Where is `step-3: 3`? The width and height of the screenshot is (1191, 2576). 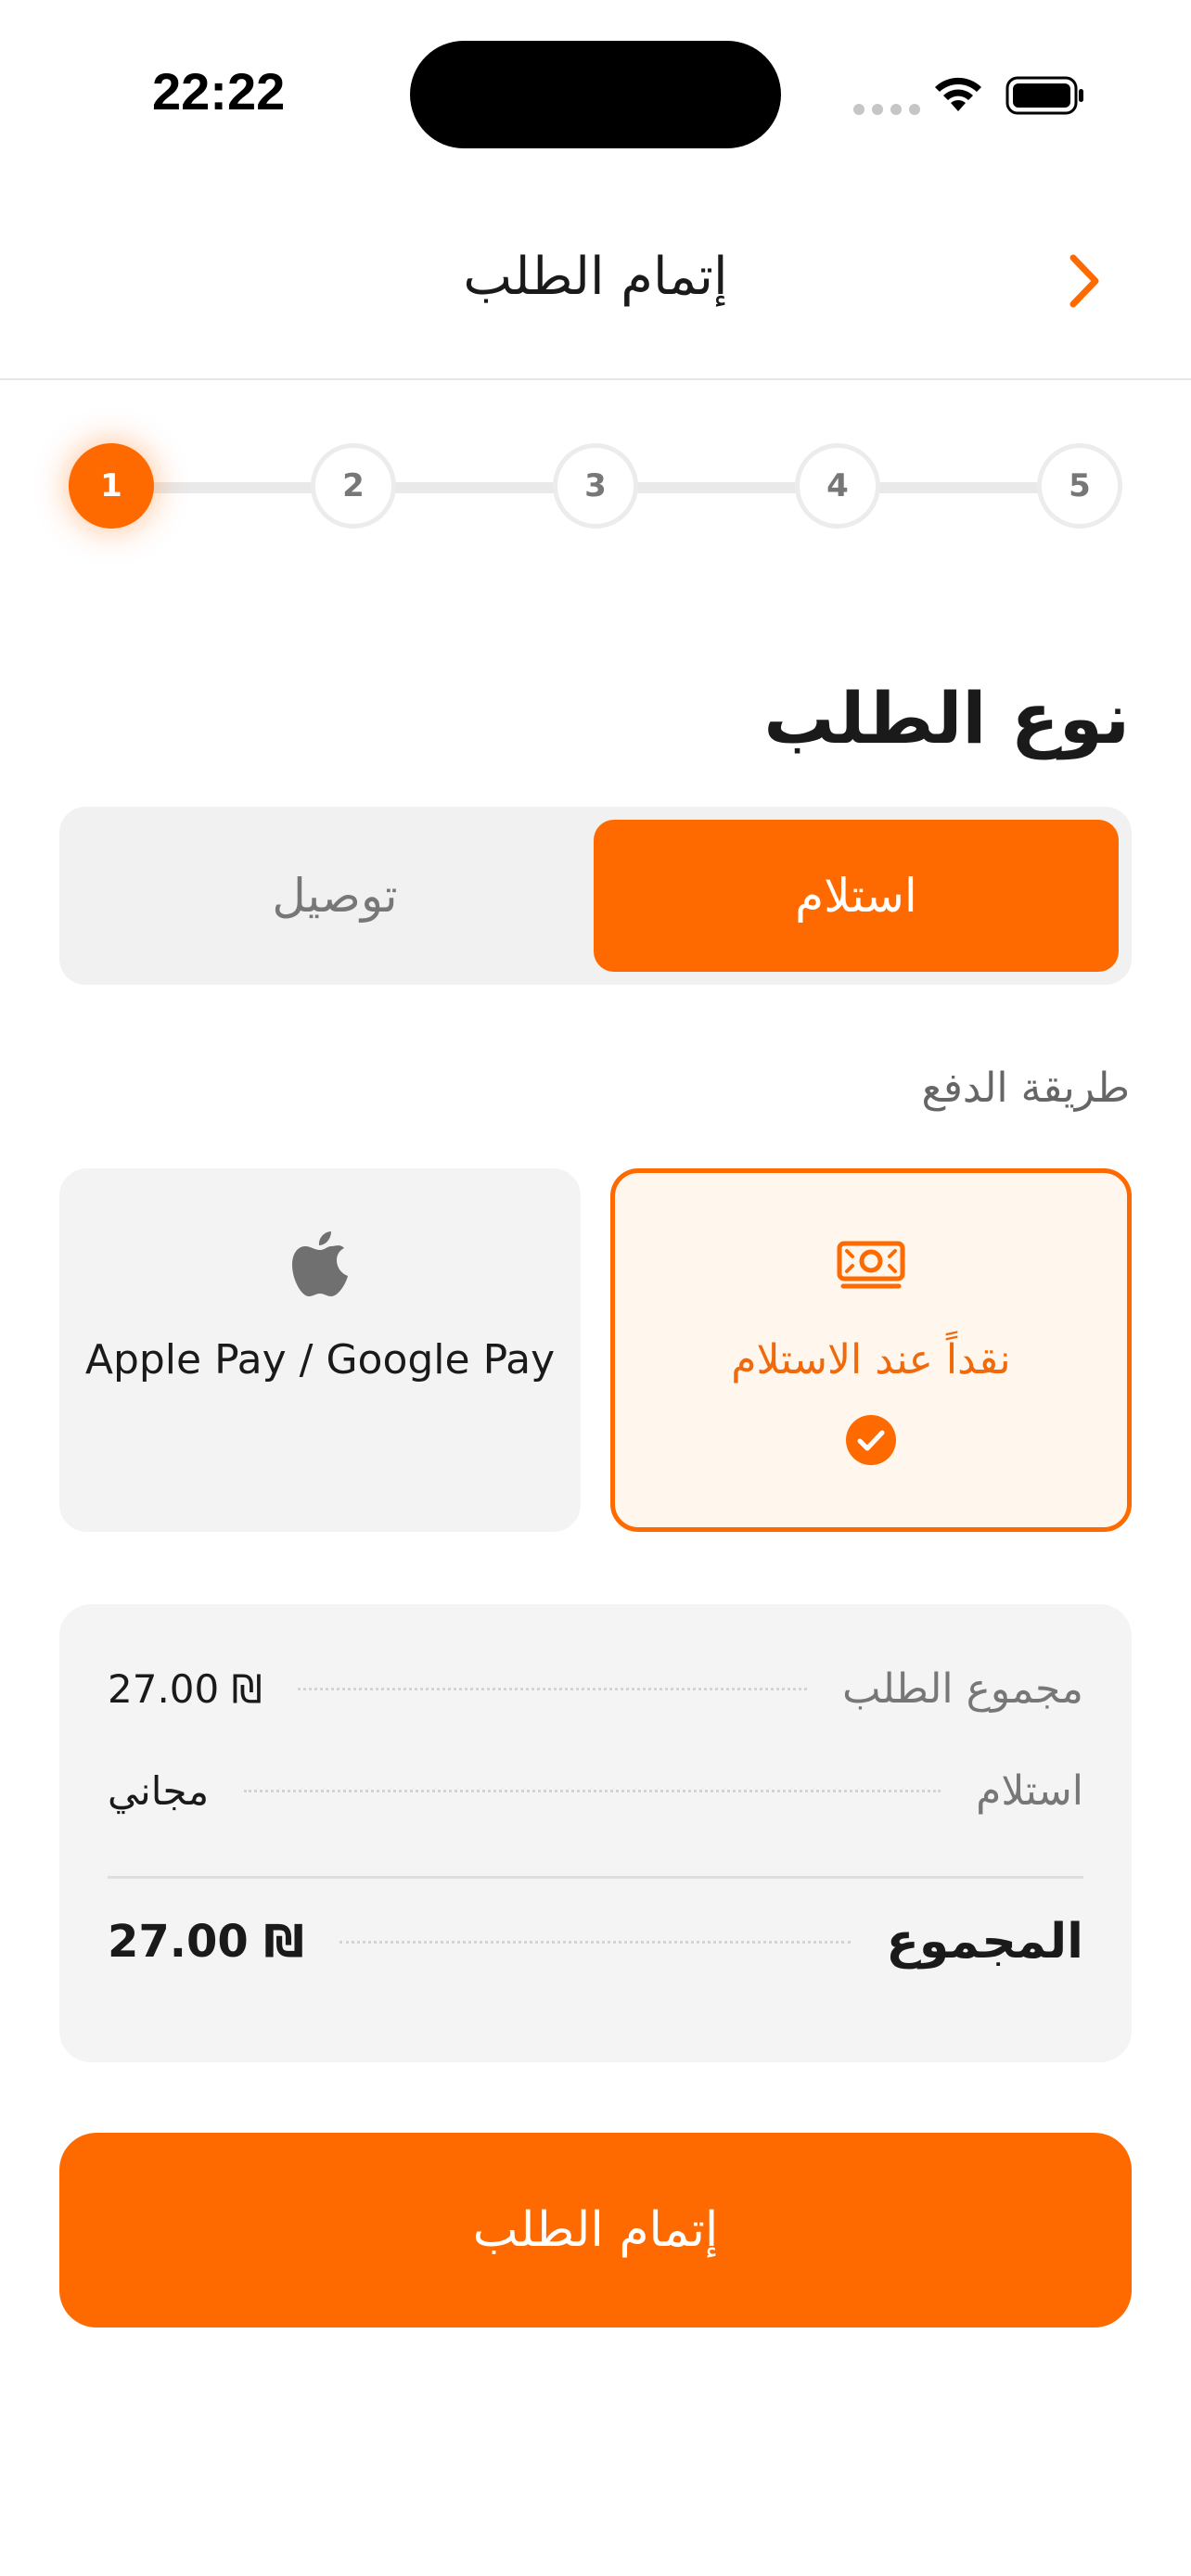
step-3: 3 is located at coordinates (595, 486).